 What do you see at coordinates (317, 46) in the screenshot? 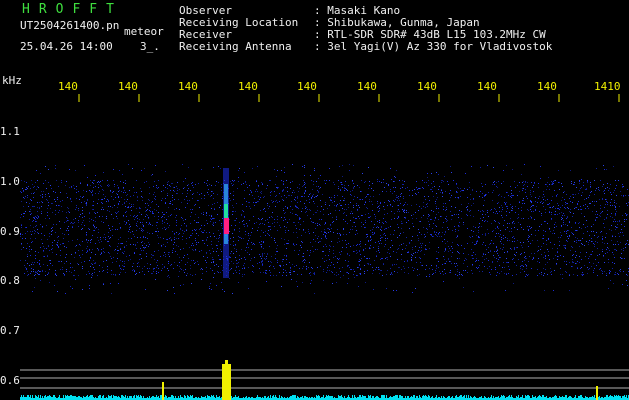
I see `info-sep: :` at bounding box center [317, 46].